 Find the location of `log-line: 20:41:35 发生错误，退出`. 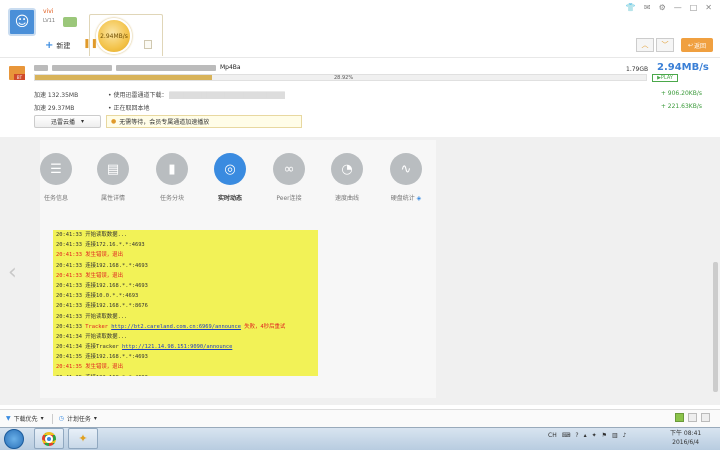

log-line: 20:41:35 发生错误，退出 is located at coordinates (185, 367).